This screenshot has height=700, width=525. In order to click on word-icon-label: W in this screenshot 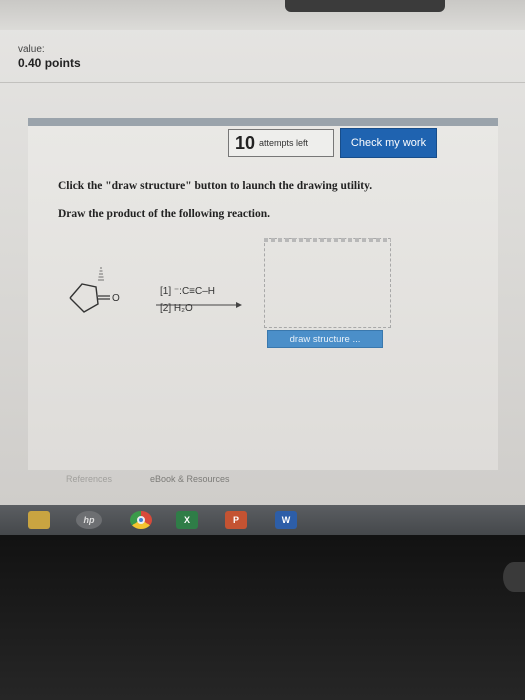, I will do `click(286, 520)`.